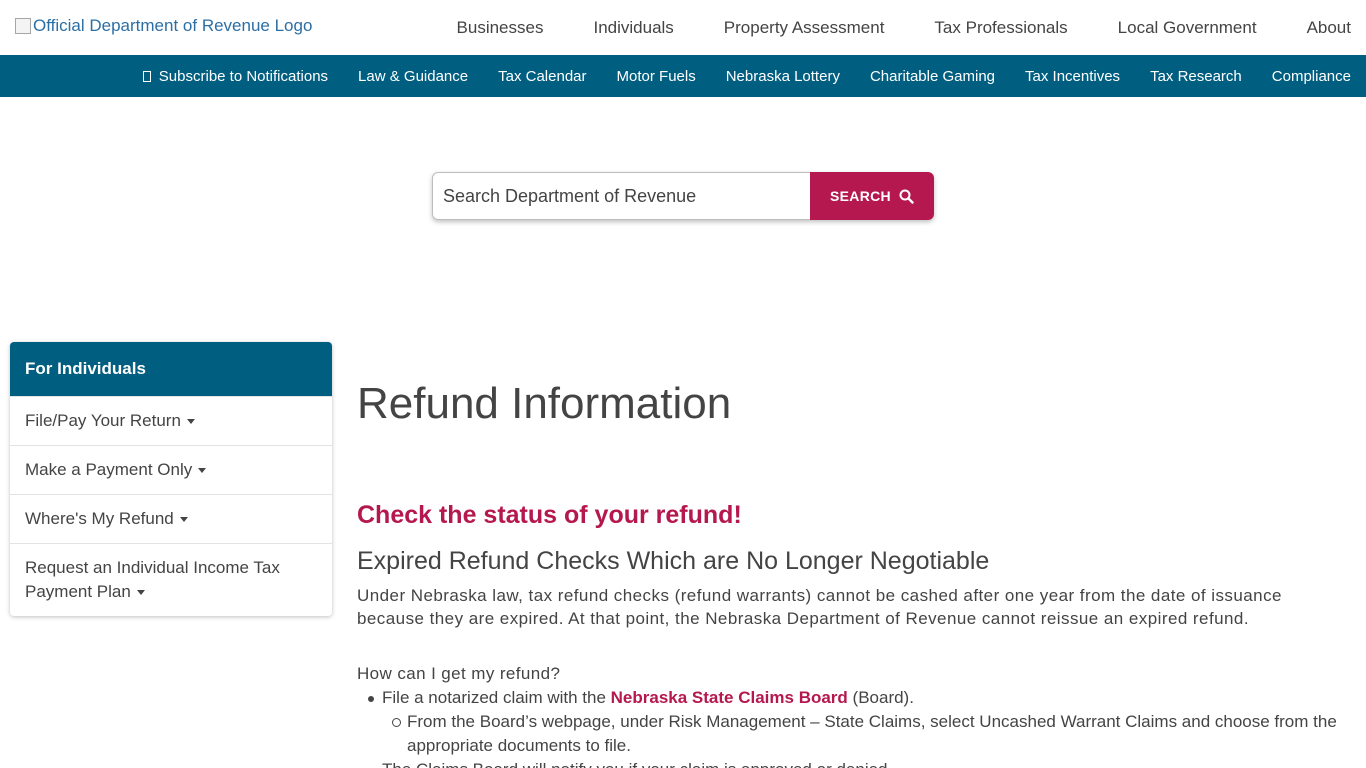 The width and height of the screenshot is (1366, 768). I want to click on broken-image-icon, so click(23, 26).